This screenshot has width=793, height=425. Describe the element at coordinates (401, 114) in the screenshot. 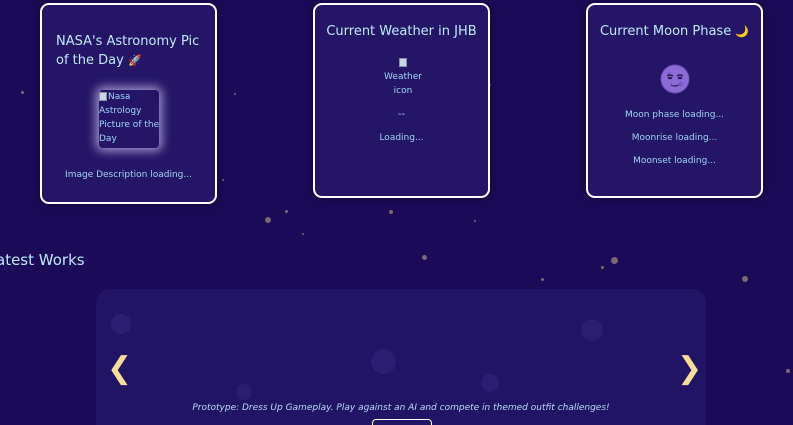

I see `weather-temperature: --` at that location.